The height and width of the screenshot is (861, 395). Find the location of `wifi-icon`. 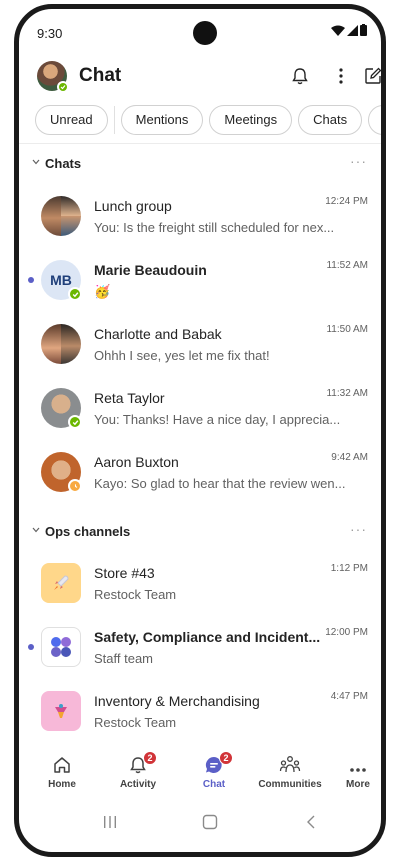

wifi-icon is located at coordinates (338, 30).